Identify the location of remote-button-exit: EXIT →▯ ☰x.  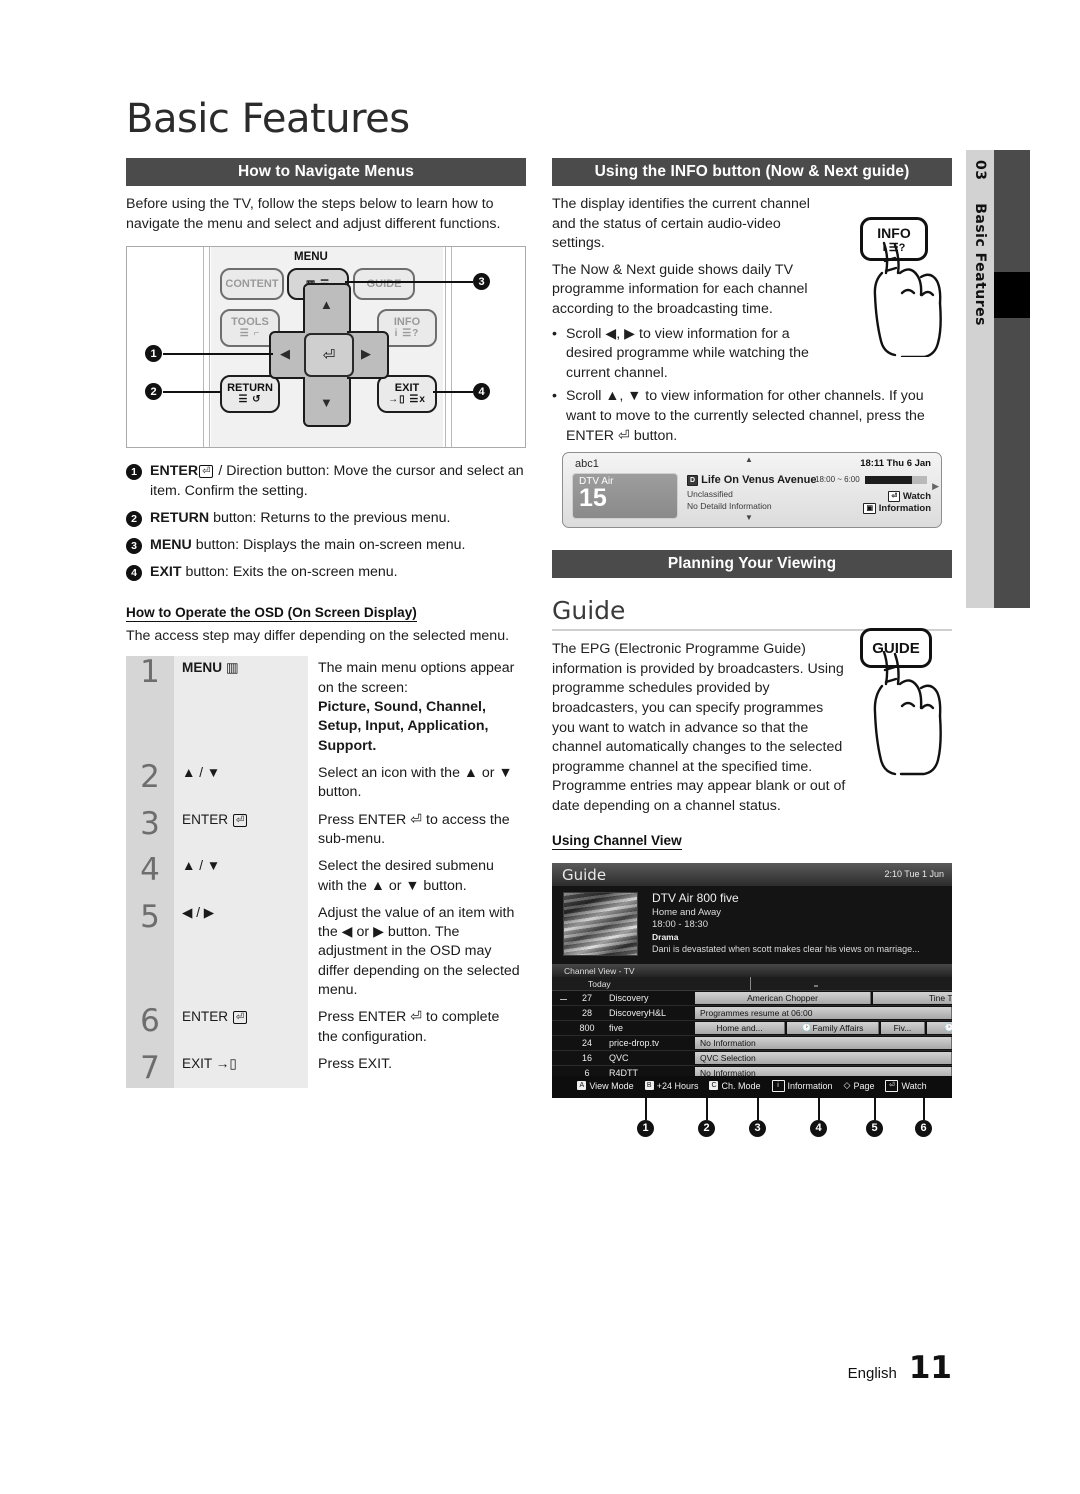
(407, 394).